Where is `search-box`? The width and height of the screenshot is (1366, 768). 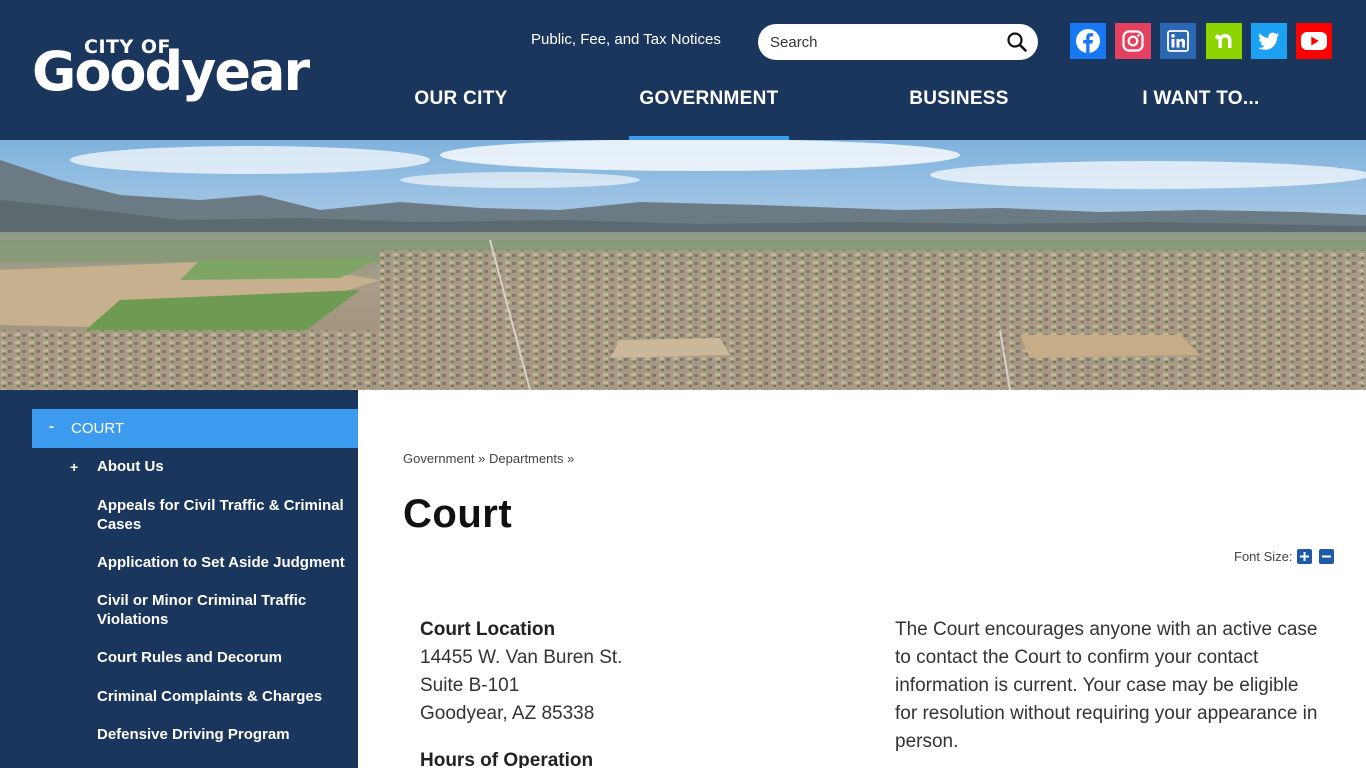
search-box is located at coordinates (898, 42).